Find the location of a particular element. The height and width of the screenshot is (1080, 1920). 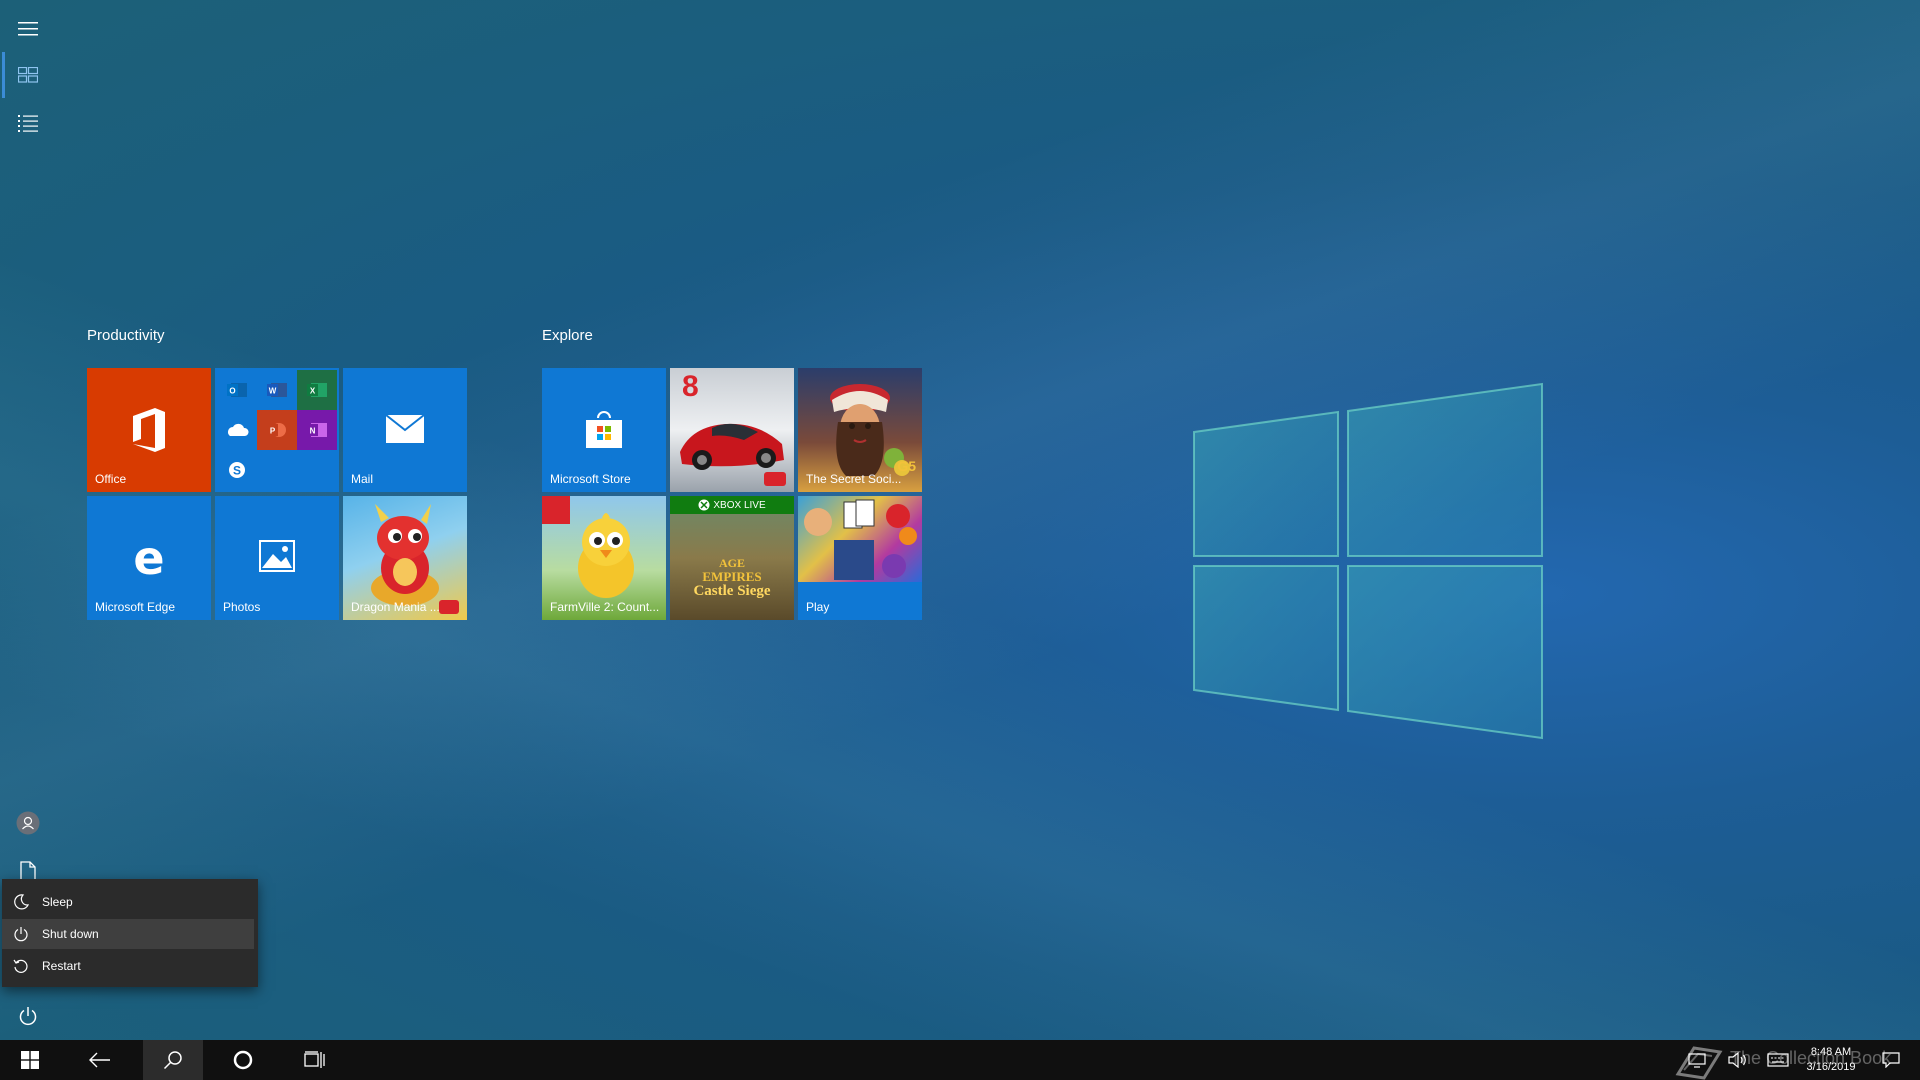

volume-icon is located at coordinates (1737, 1060).